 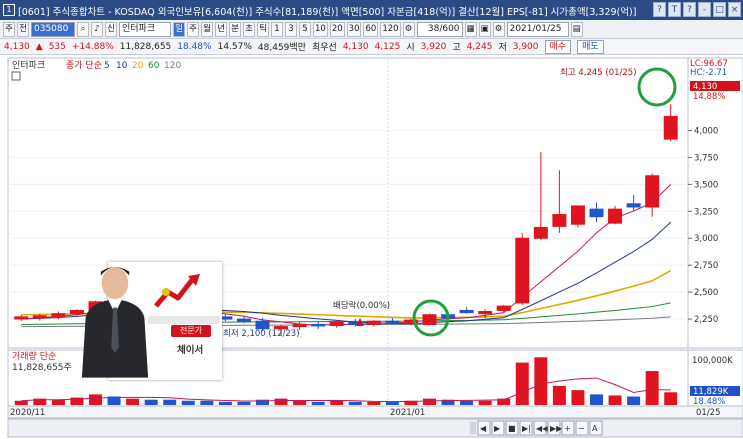 What do you see at coordinates (706, 293) in the screenshot?
I see `y-tick-label: 2,500` at bounding box center [706, 293].